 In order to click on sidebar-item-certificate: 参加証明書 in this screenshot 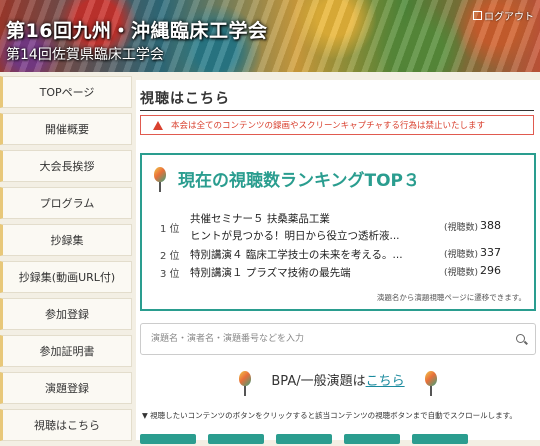, I will do `click(66, 351)`.